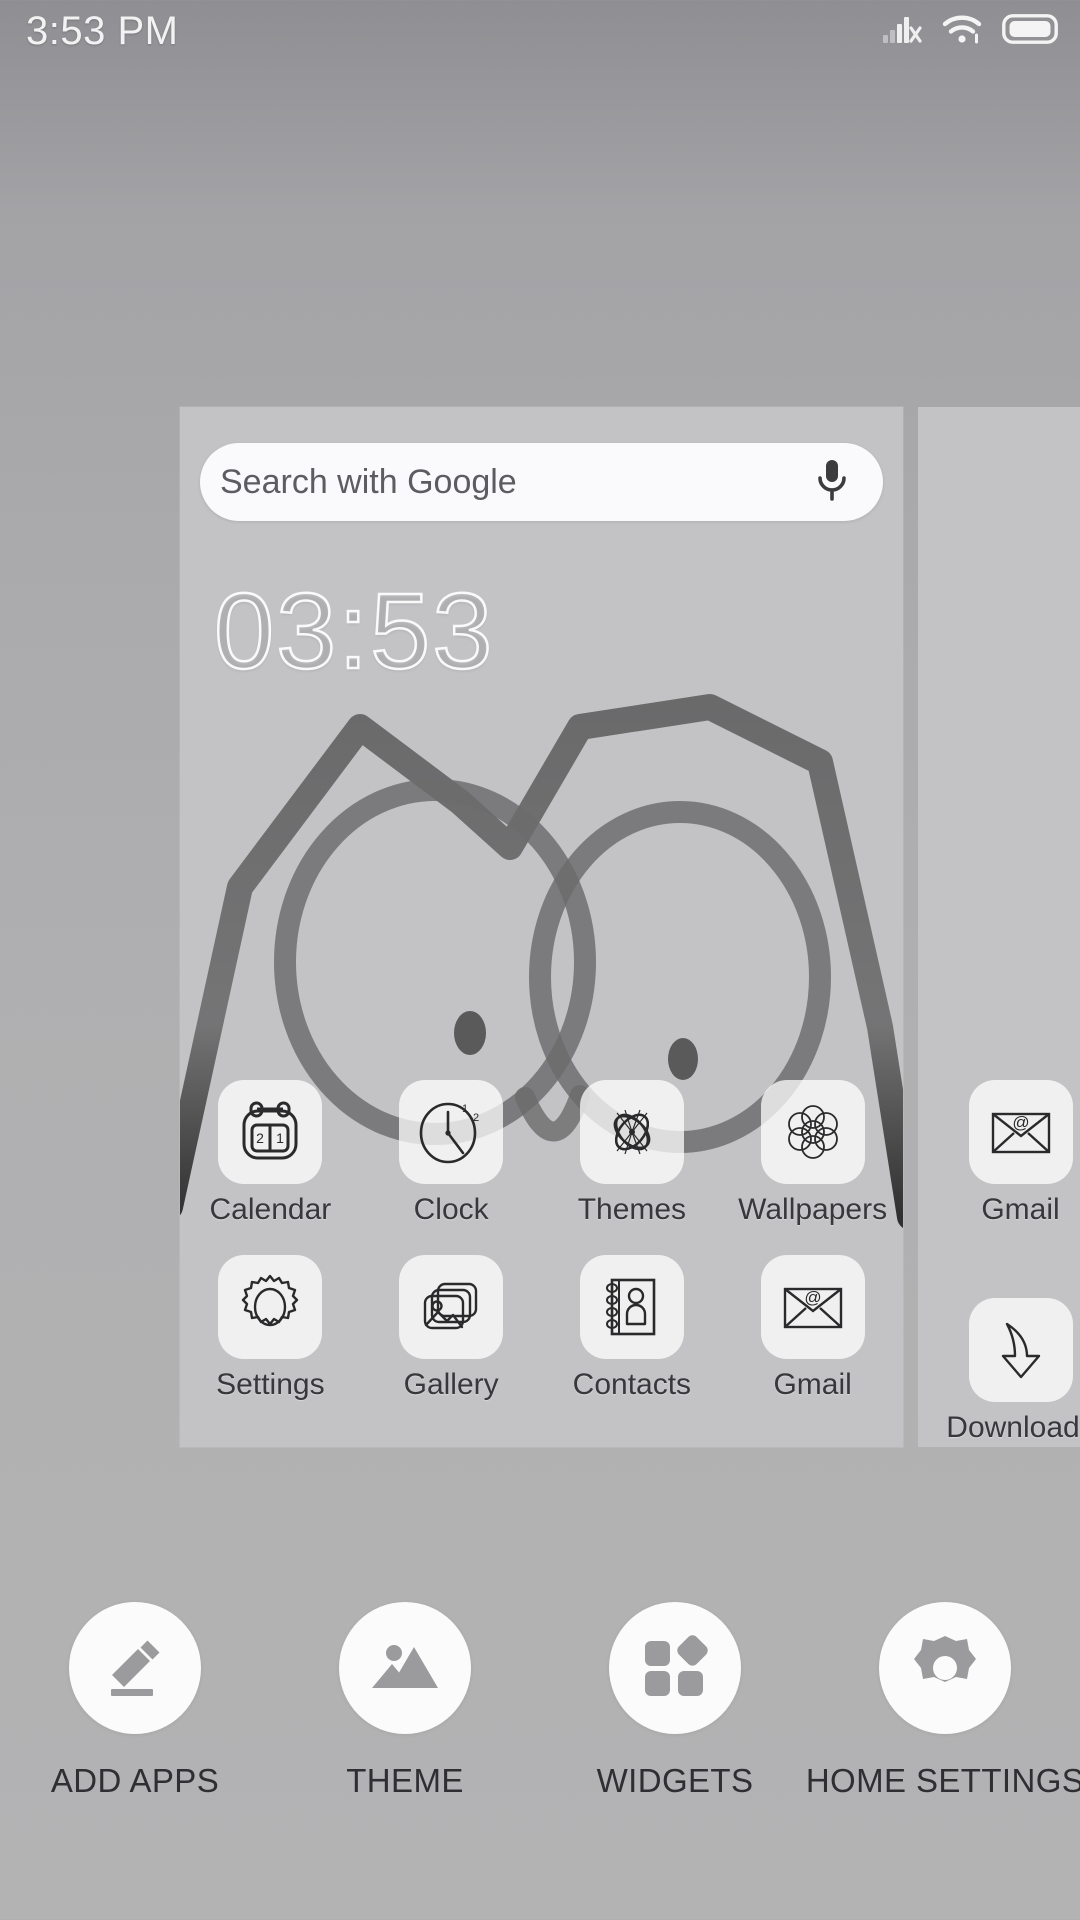  I want to click on app-icon-gmail-next: @ Gmail, so click(999, 1153).